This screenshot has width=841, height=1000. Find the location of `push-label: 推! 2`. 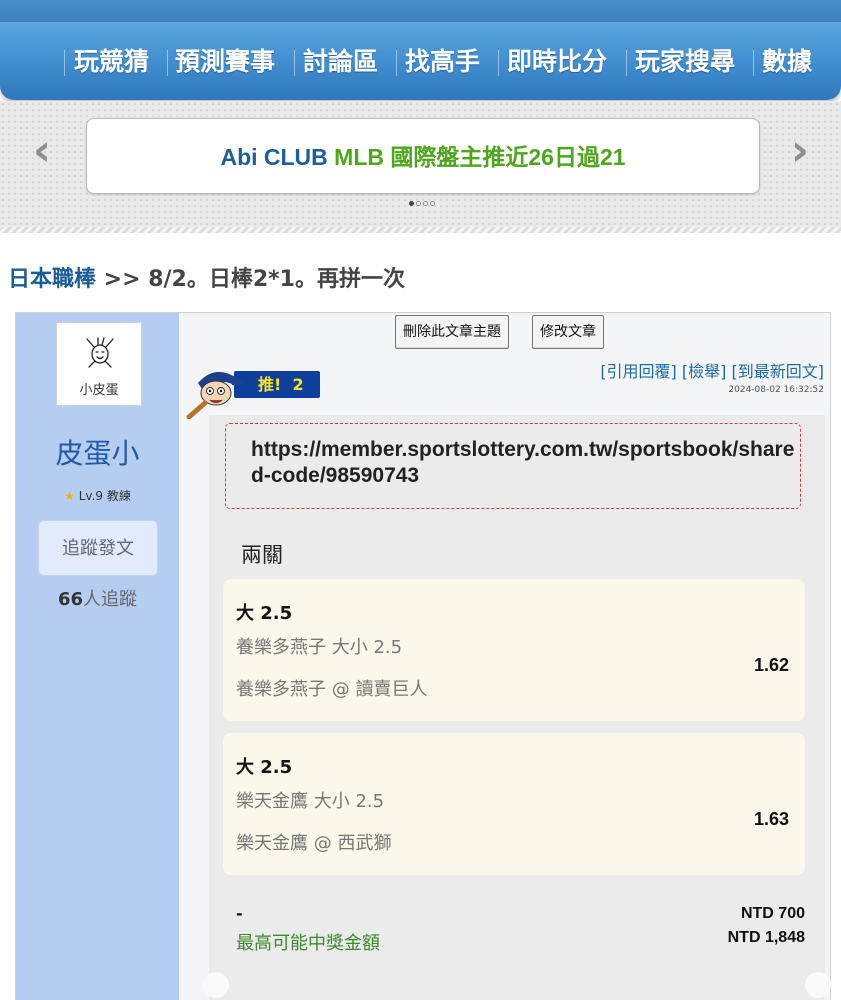

push-label: 推! 2 is located at coordinates (277, 384).